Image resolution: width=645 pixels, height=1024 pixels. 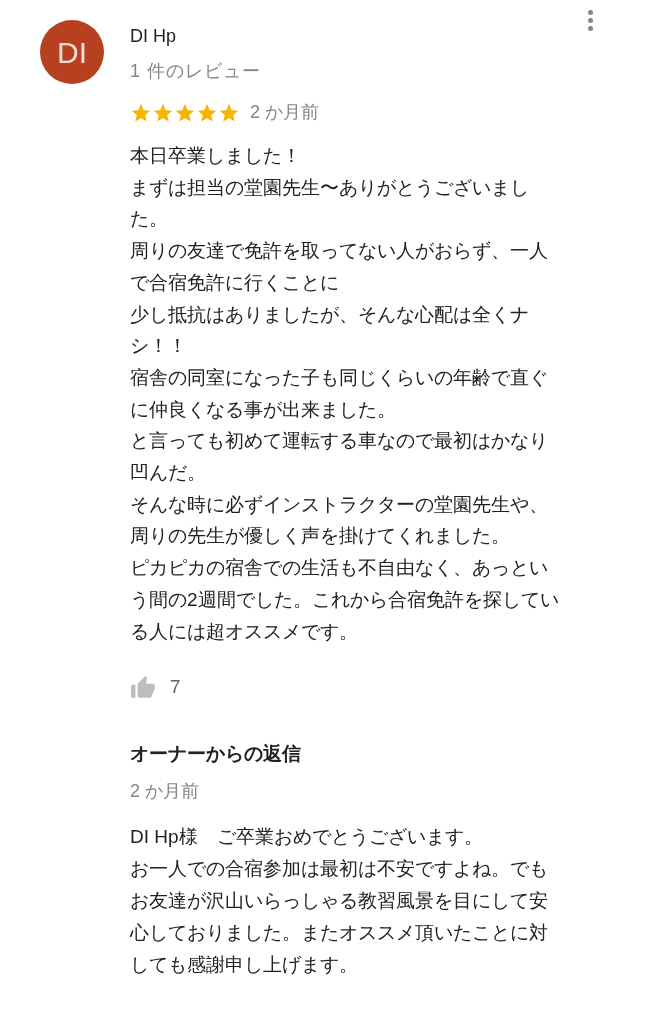 What do you see at coordinates (153, 36) in the screenshot?
I see `author-name: DI Hp` at bounding box center [153, 36].